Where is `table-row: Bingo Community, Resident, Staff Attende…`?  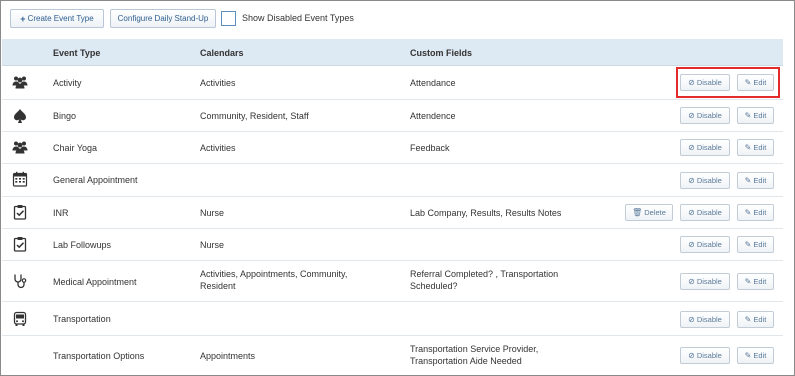 table-row: Bingo Community, Resident, Staff Attende… is located at coordinates (392, 116).